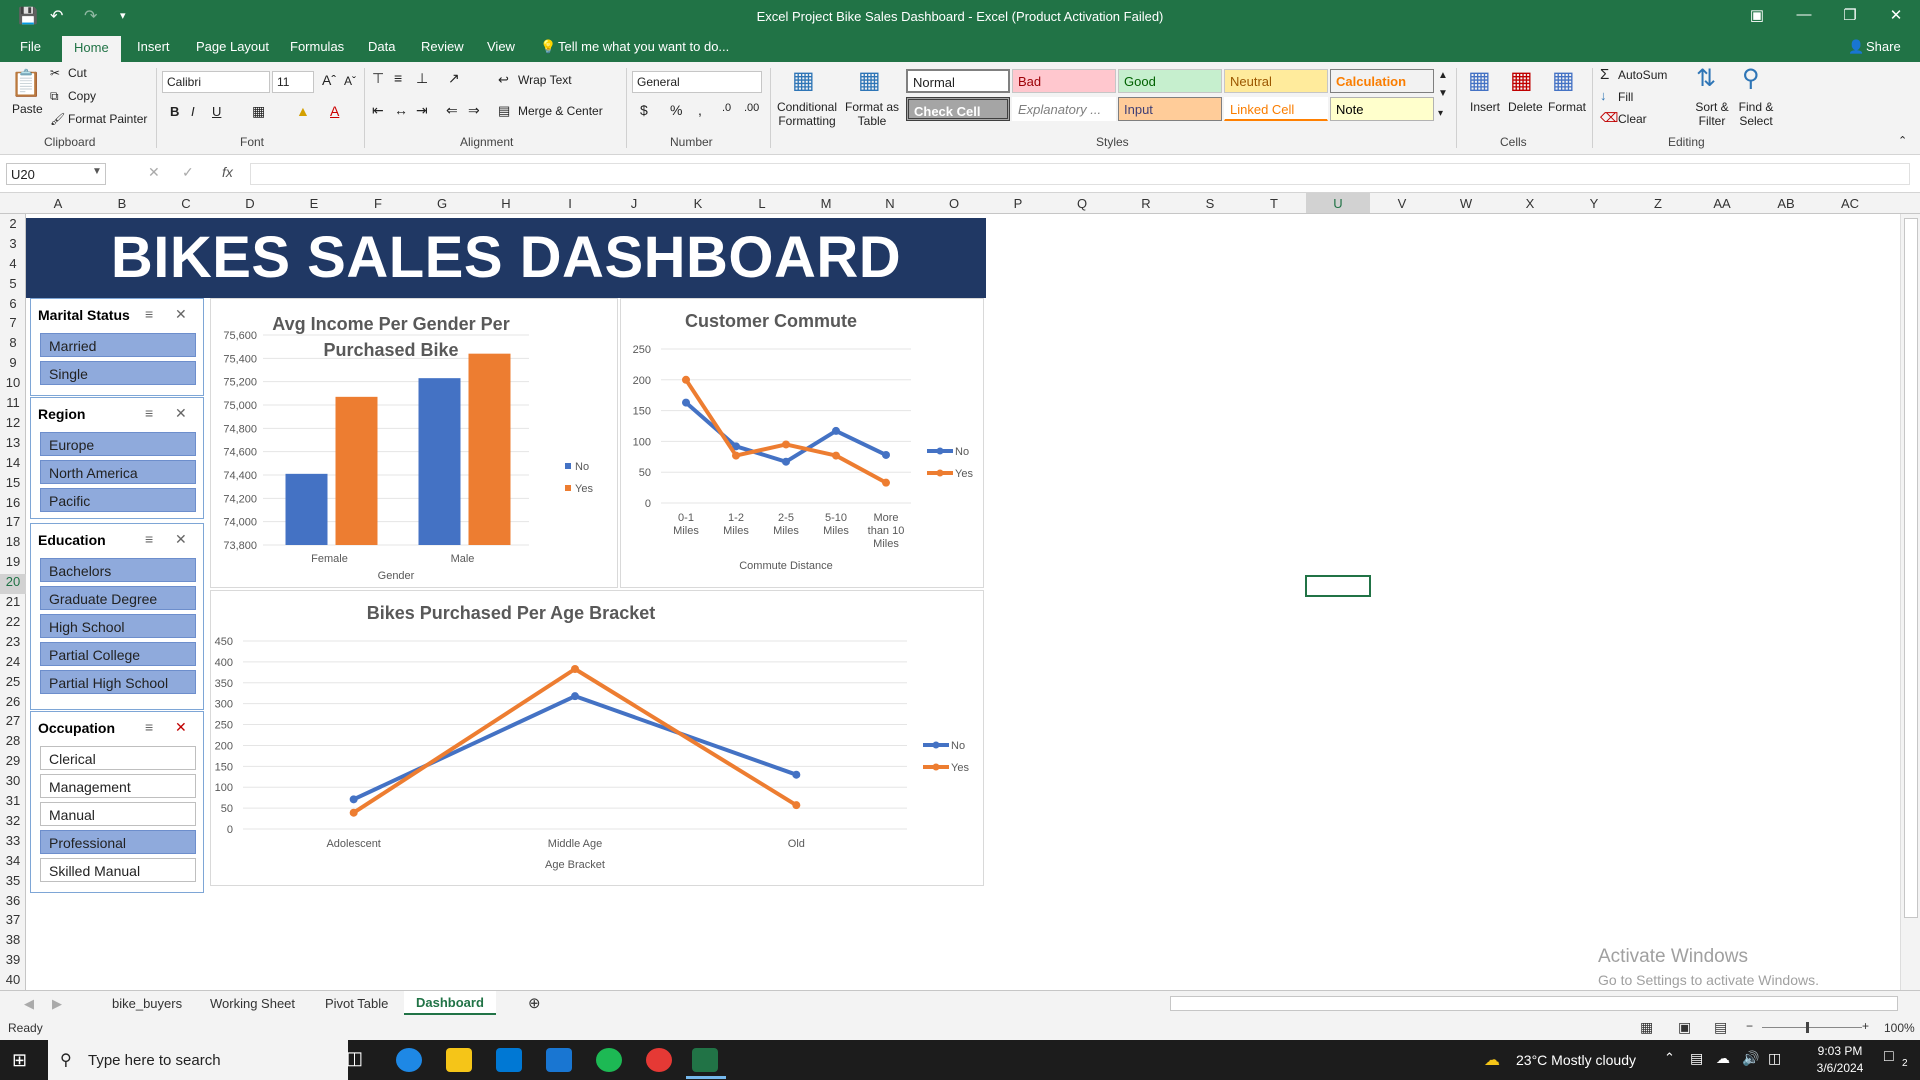  I want to click on row-header: 18, so click(13, 544).